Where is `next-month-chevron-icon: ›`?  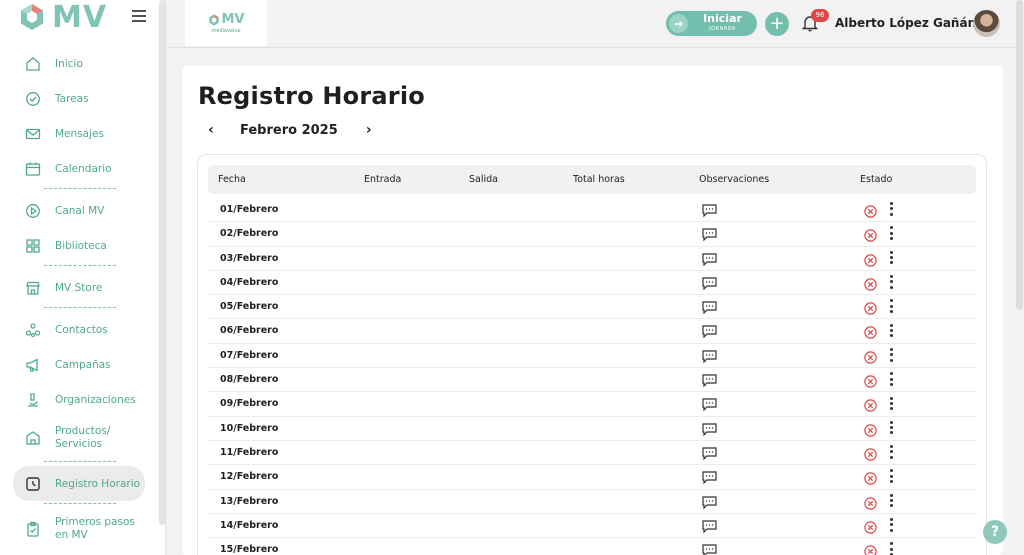
next-month-chevron-icon: › is located at coordinates (369, 130).